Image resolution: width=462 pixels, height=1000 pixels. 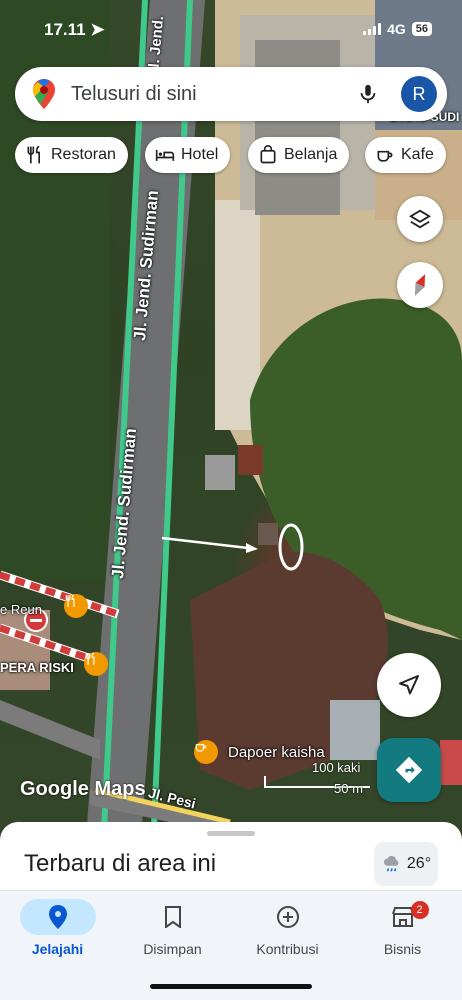 I want to click on temperature: 26°, so click(x=419, y=863).